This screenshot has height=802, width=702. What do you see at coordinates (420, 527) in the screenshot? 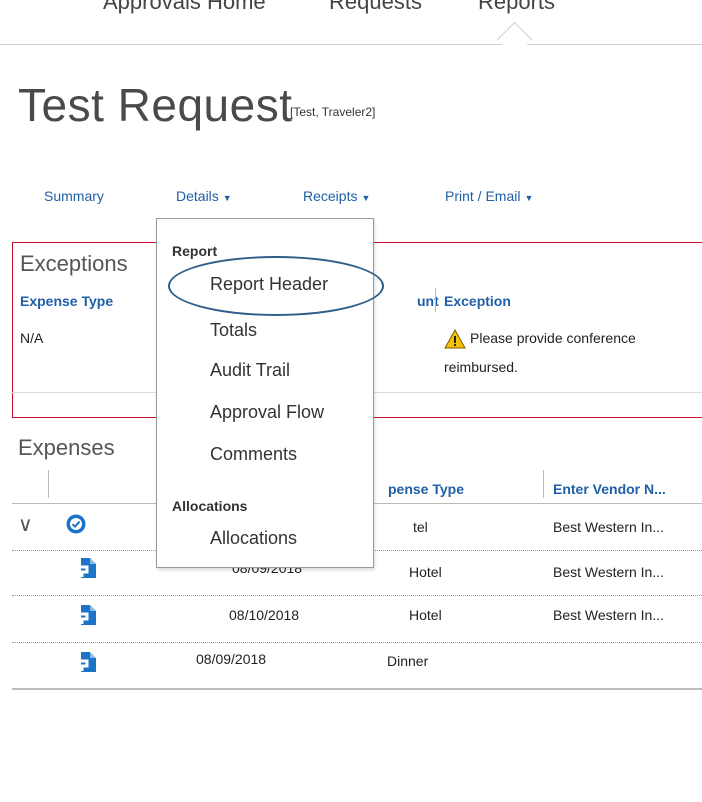
I see `expense-type: tel` at bounding box center [420, 527].